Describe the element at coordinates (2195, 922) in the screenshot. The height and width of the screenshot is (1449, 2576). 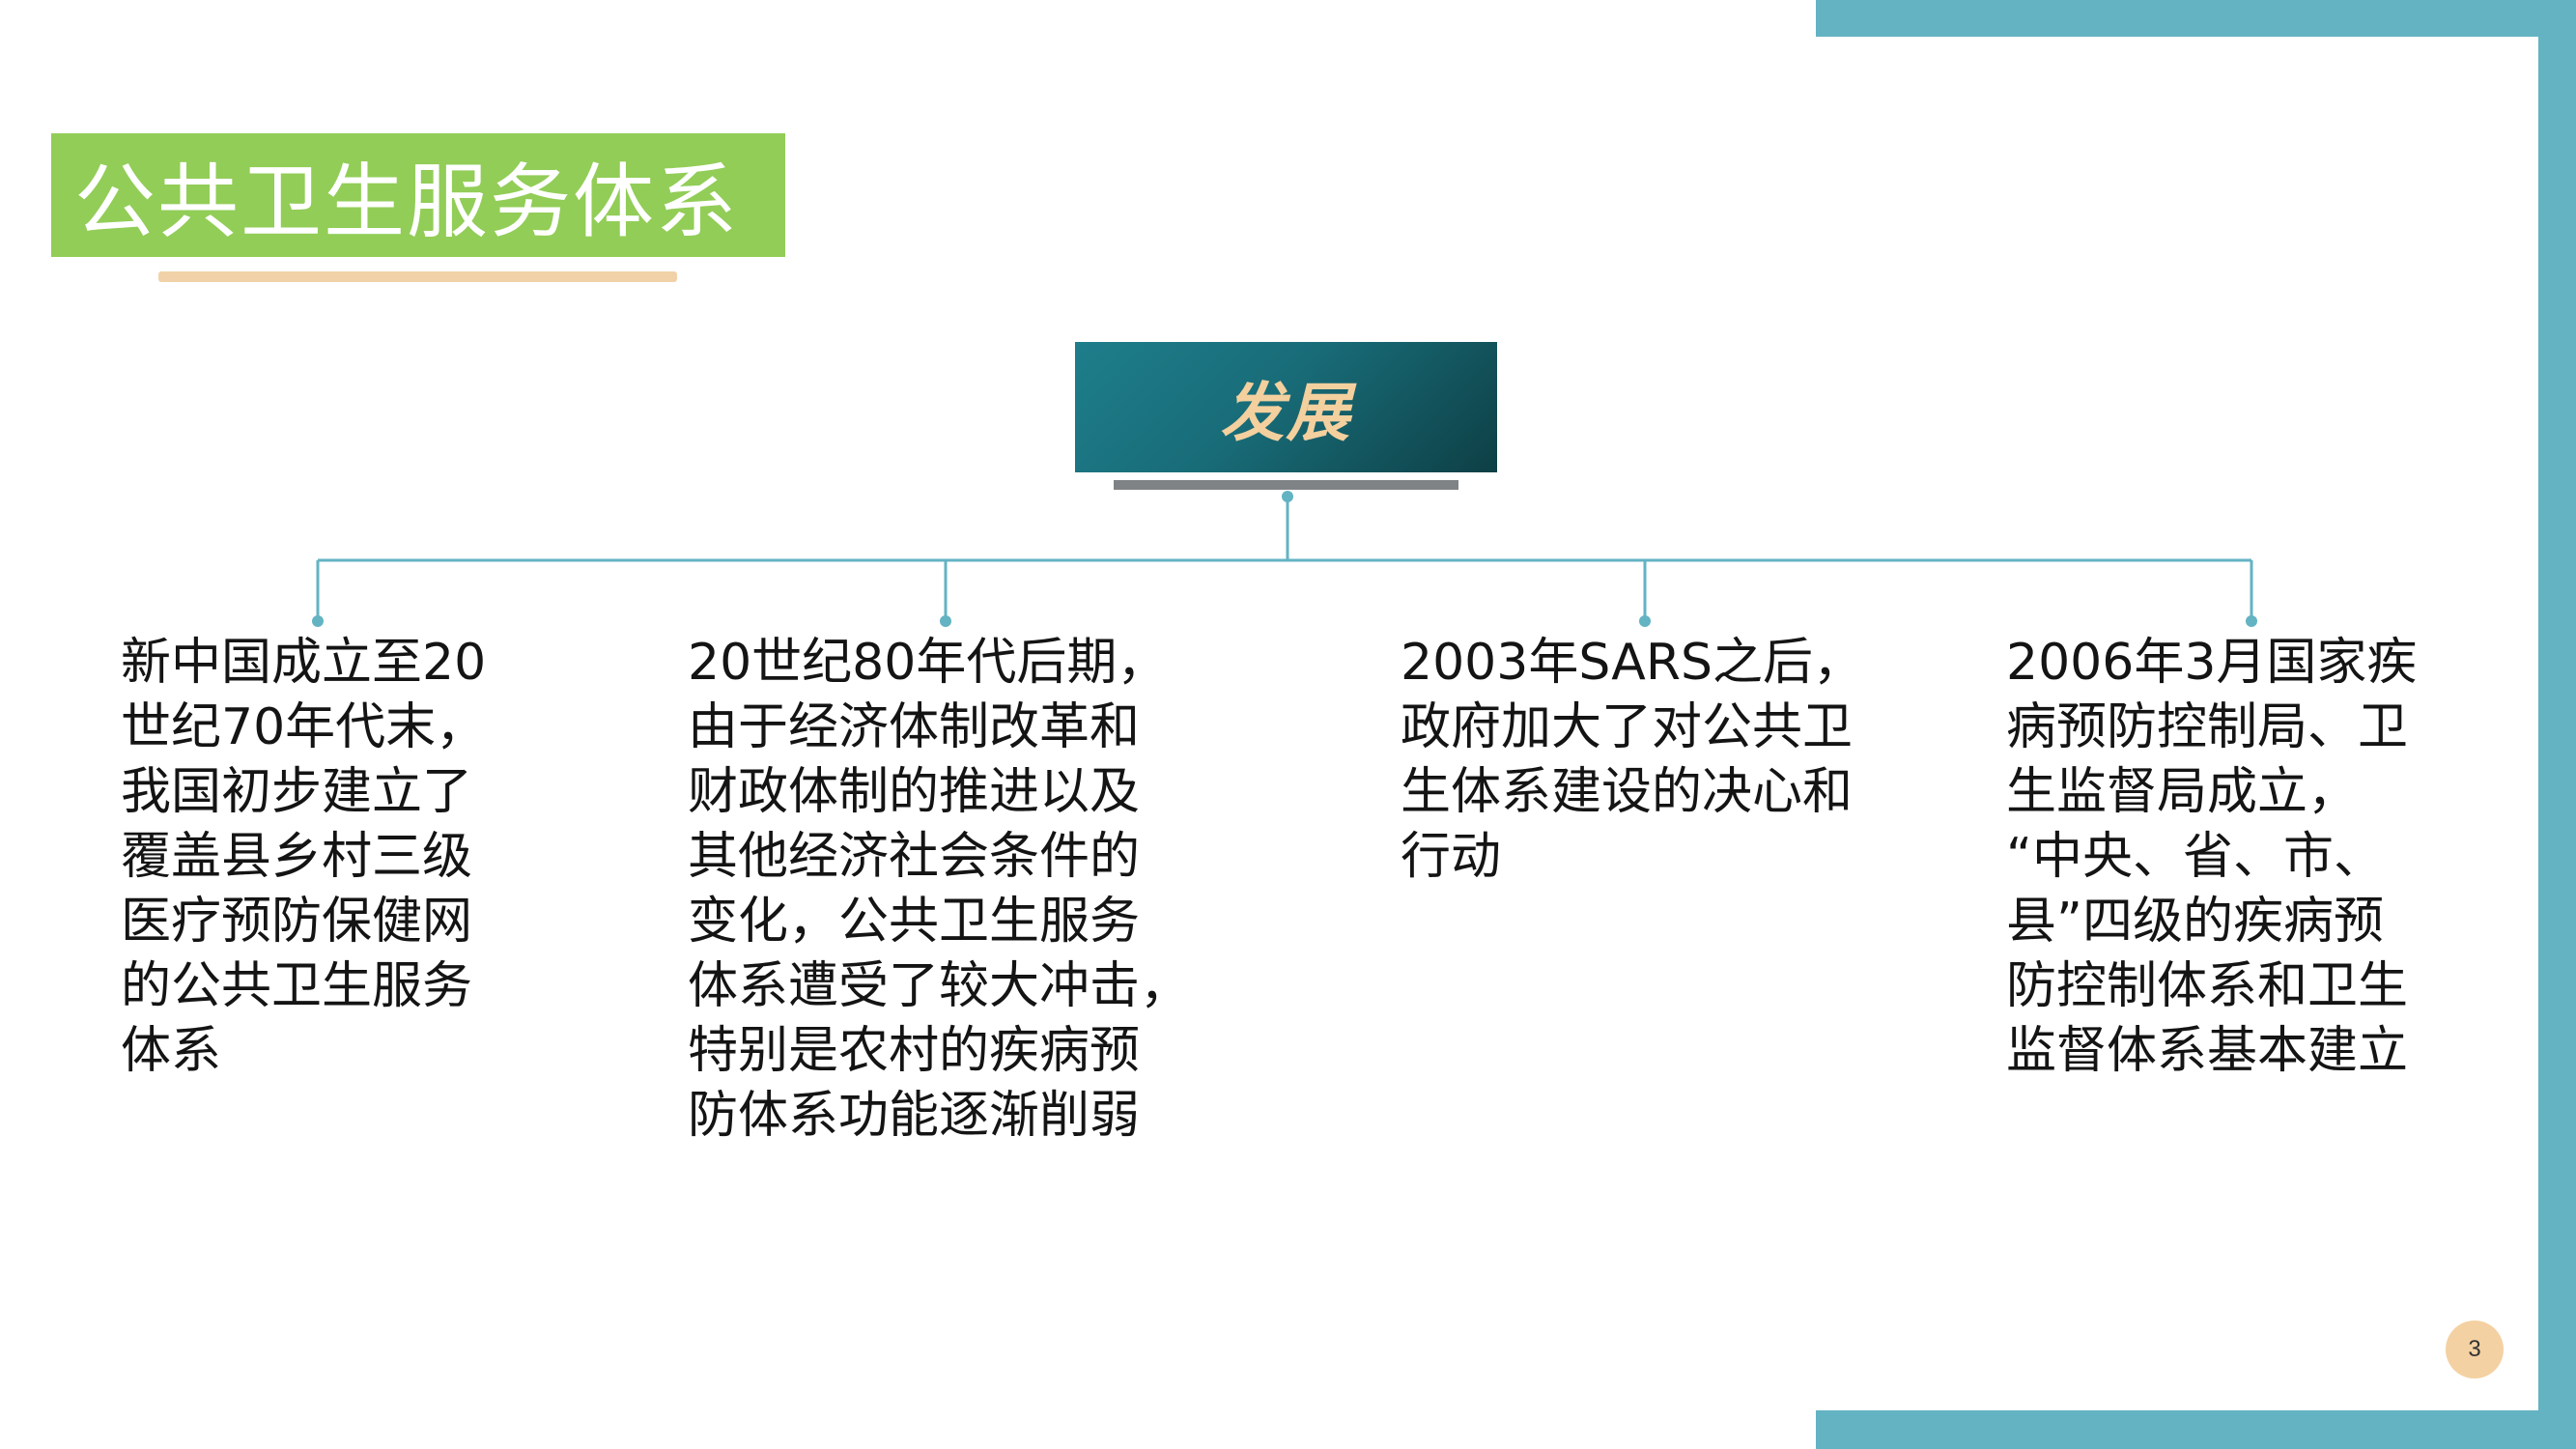
I see `branch-line: 县”四级的疾病预` at that location.